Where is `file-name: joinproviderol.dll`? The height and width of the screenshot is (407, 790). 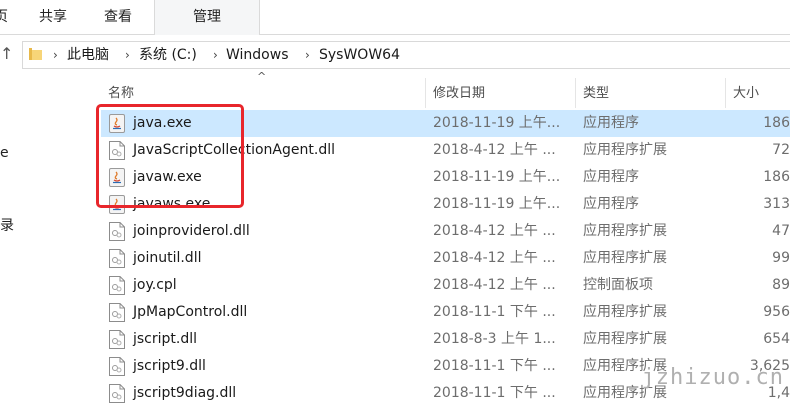
file-name: joinproviderol.dll is located at coordinates (191, 231).